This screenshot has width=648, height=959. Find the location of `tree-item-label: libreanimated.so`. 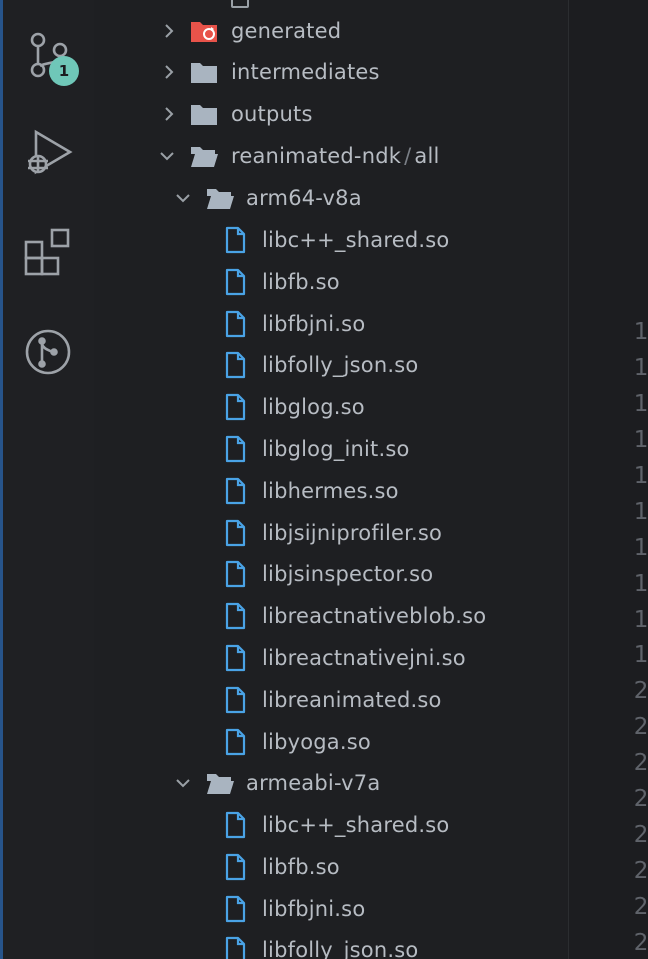

tree-item-label: libreanimated.so is located at coordinates (352, 699).